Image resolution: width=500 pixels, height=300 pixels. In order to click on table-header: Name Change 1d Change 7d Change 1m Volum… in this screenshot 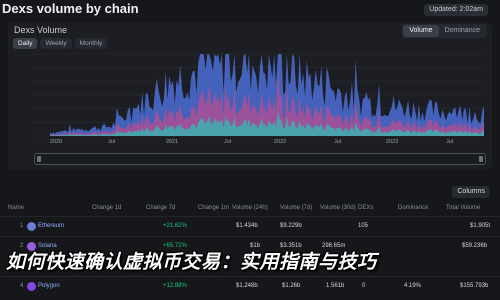, I will do `click(250, 209)`.